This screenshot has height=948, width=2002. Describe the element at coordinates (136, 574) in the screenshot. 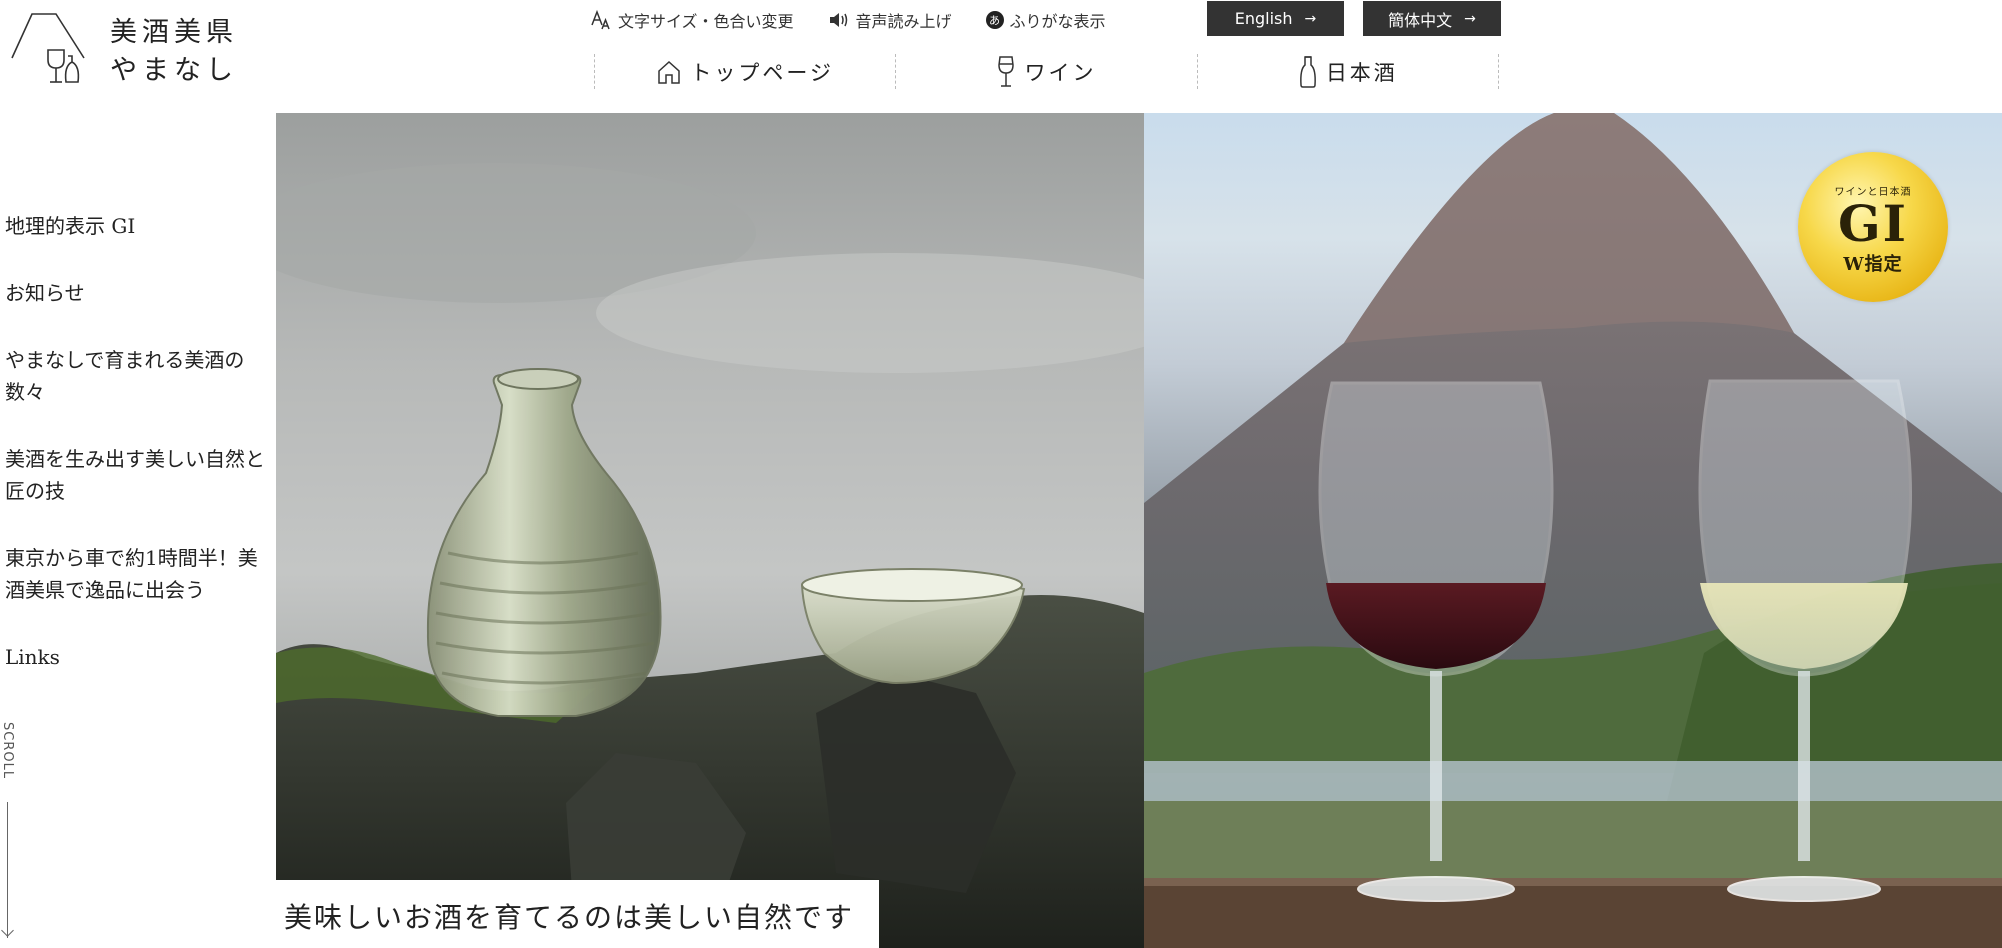

I see `side-nav-access: 東京から車で約1時間半！美酒美県で逸品に出会う` at that location.